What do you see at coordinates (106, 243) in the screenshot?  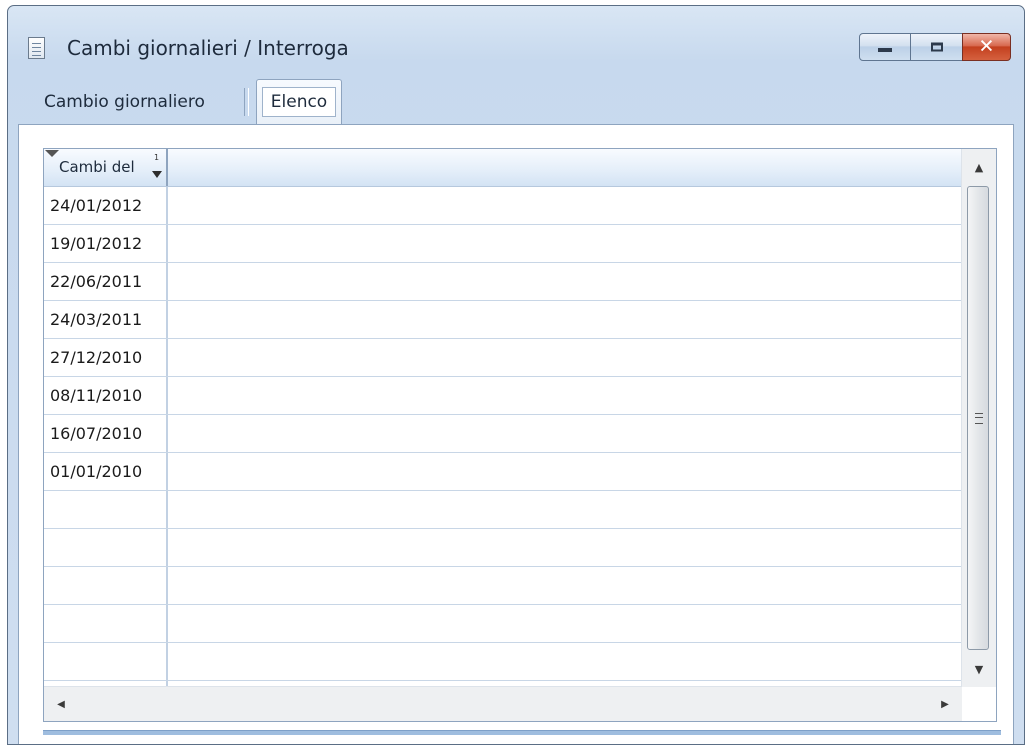 I see `table-cell-date: 19/01/2012` at bounding box center [106, 243].